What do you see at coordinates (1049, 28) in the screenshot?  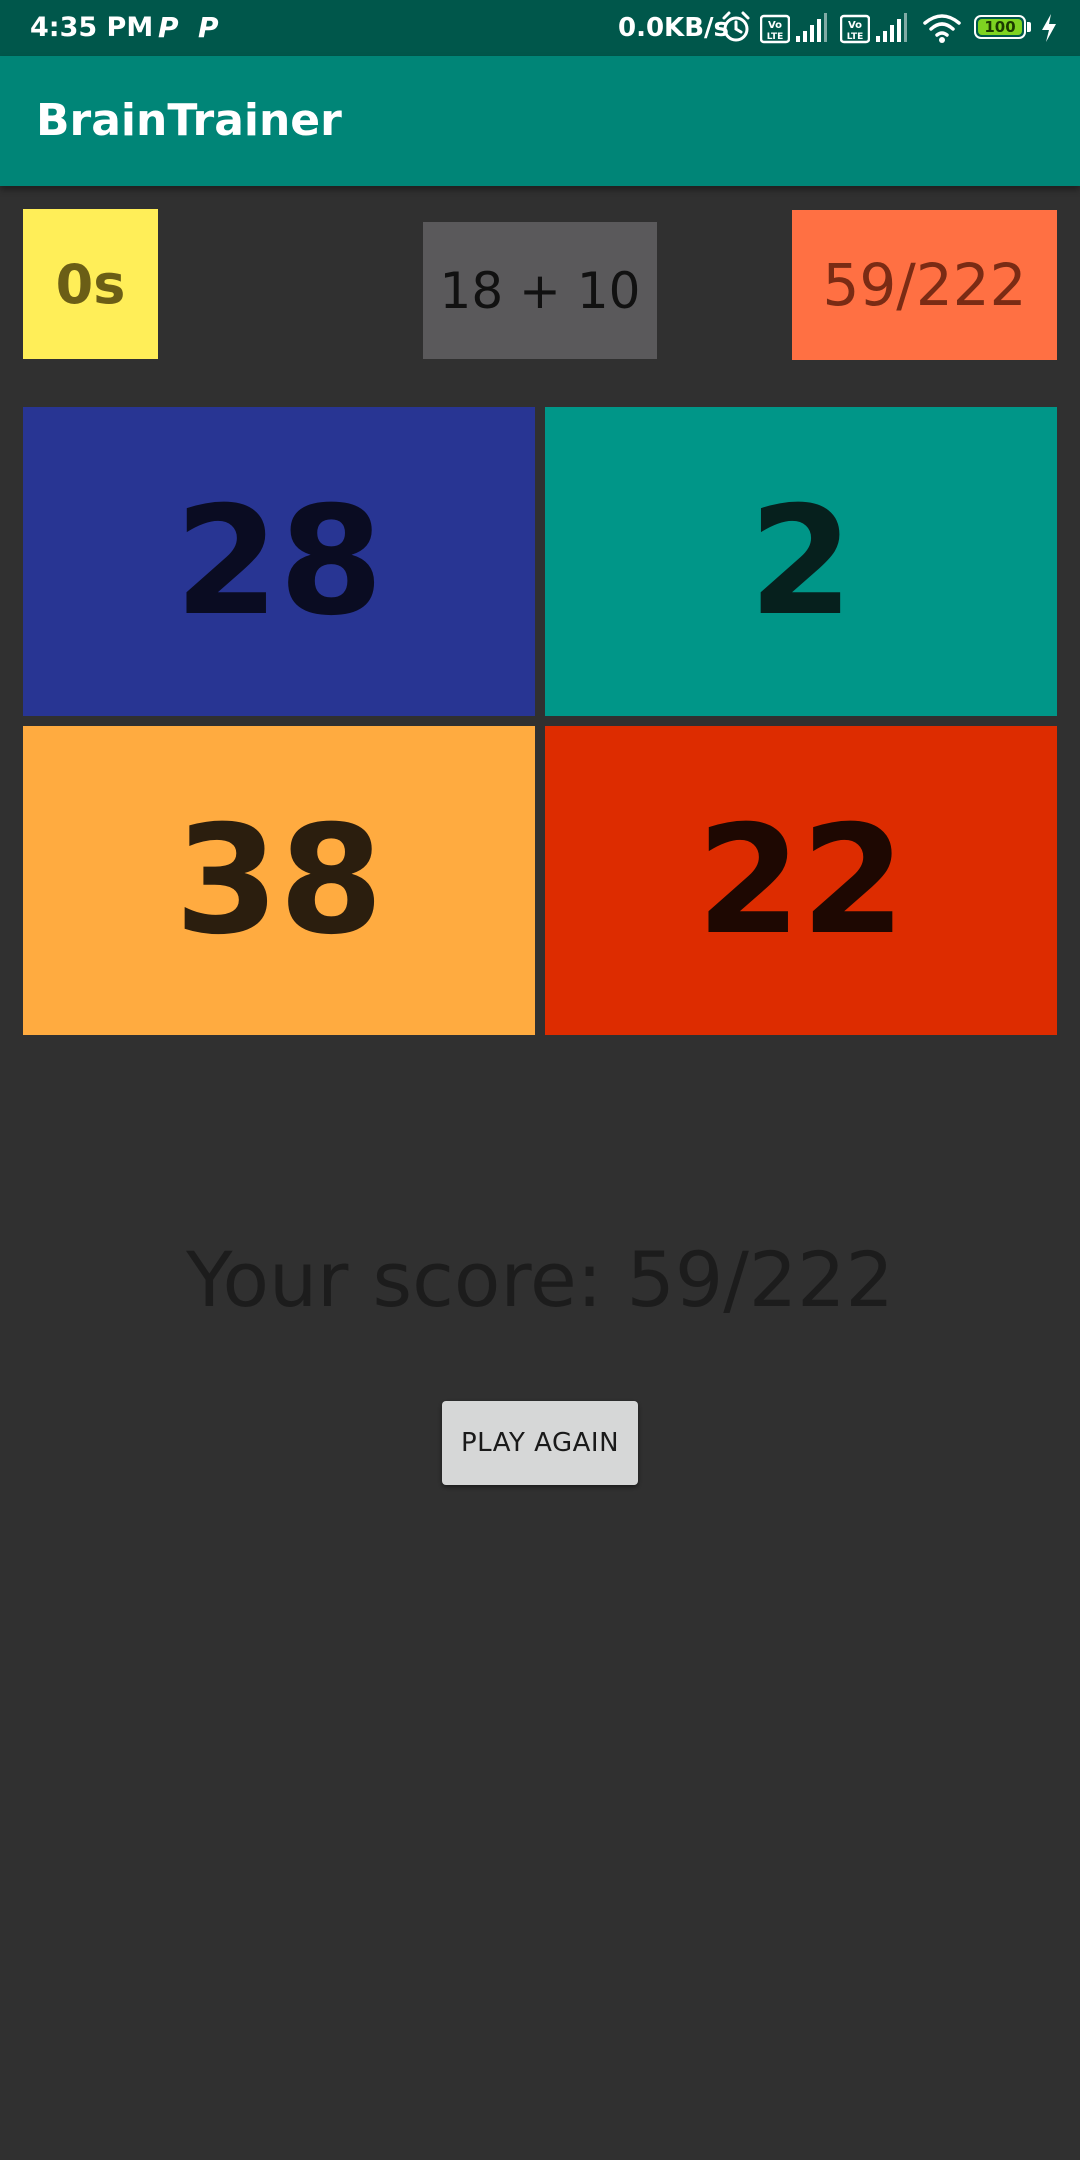 I see `charging-icon` at bounding box center [1049, 28].